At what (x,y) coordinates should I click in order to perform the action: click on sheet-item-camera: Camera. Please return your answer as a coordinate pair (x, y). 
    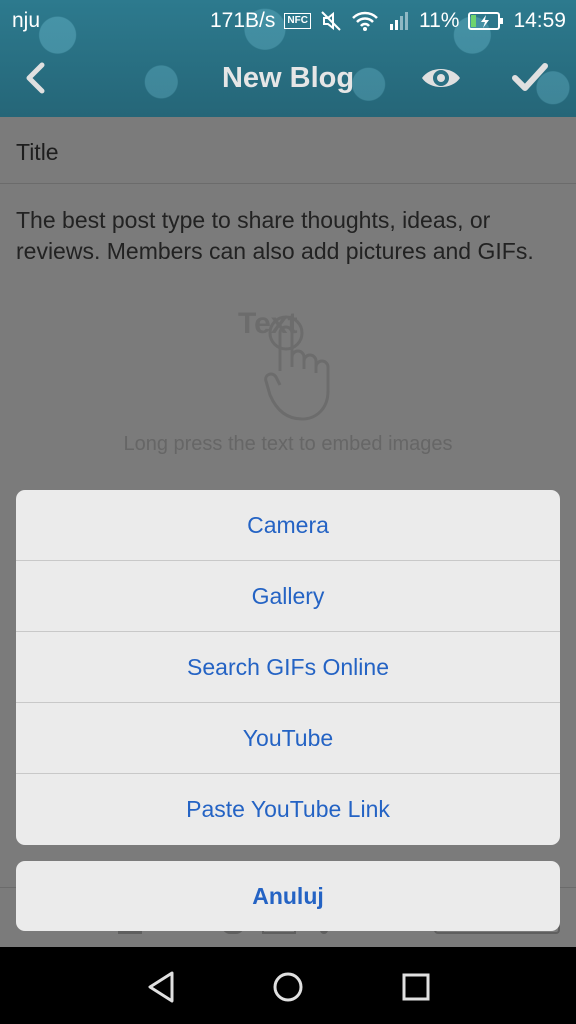
    Looking at the image, I should click on (288, 525).